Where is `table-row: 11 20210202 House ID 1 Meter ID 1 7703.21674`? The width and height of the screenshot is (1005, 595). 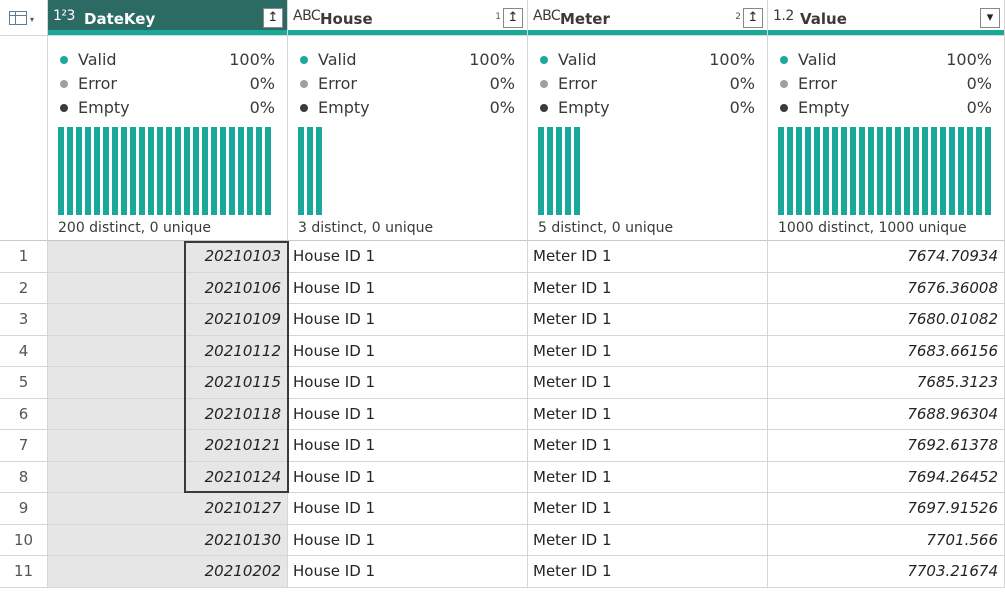
table-row: 11 20210202 House ID 1 Meter ID 1 7703.21674 is located at coordinates (502, 572).